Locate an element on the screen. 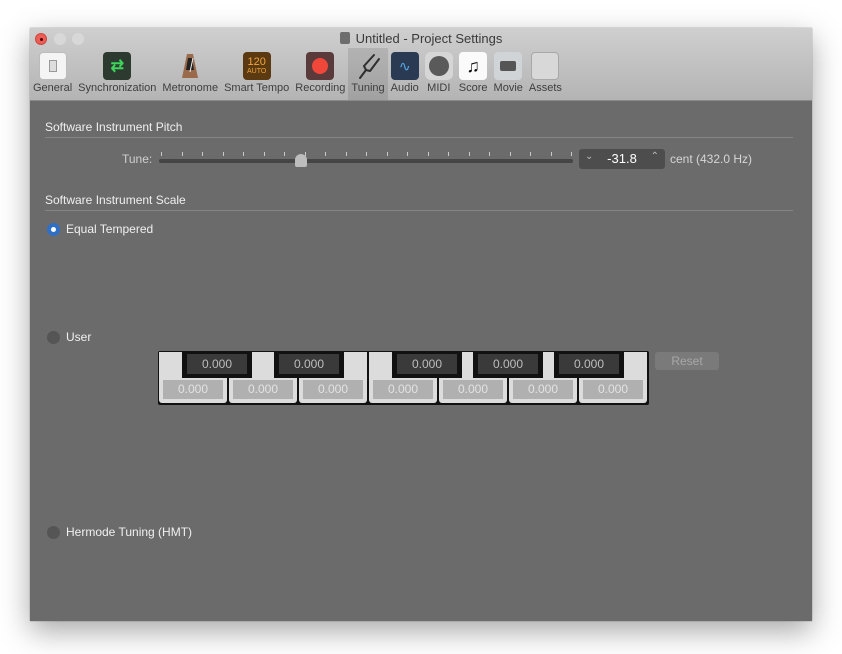  tab-metronome: Metronome is located at coordinates (190, 74).